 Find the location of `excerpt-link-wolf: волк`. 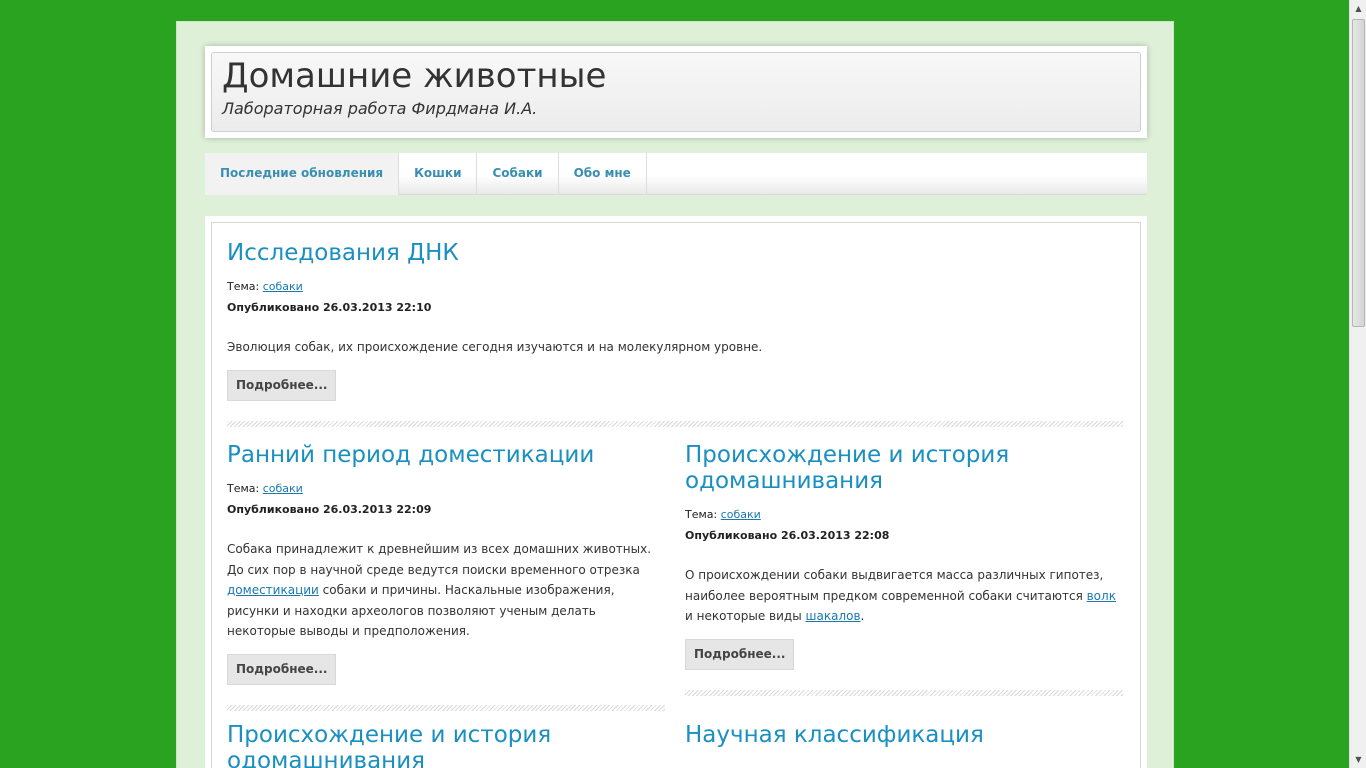

excerpt-link-wolf: волк is located at coordinates (1101, 596).